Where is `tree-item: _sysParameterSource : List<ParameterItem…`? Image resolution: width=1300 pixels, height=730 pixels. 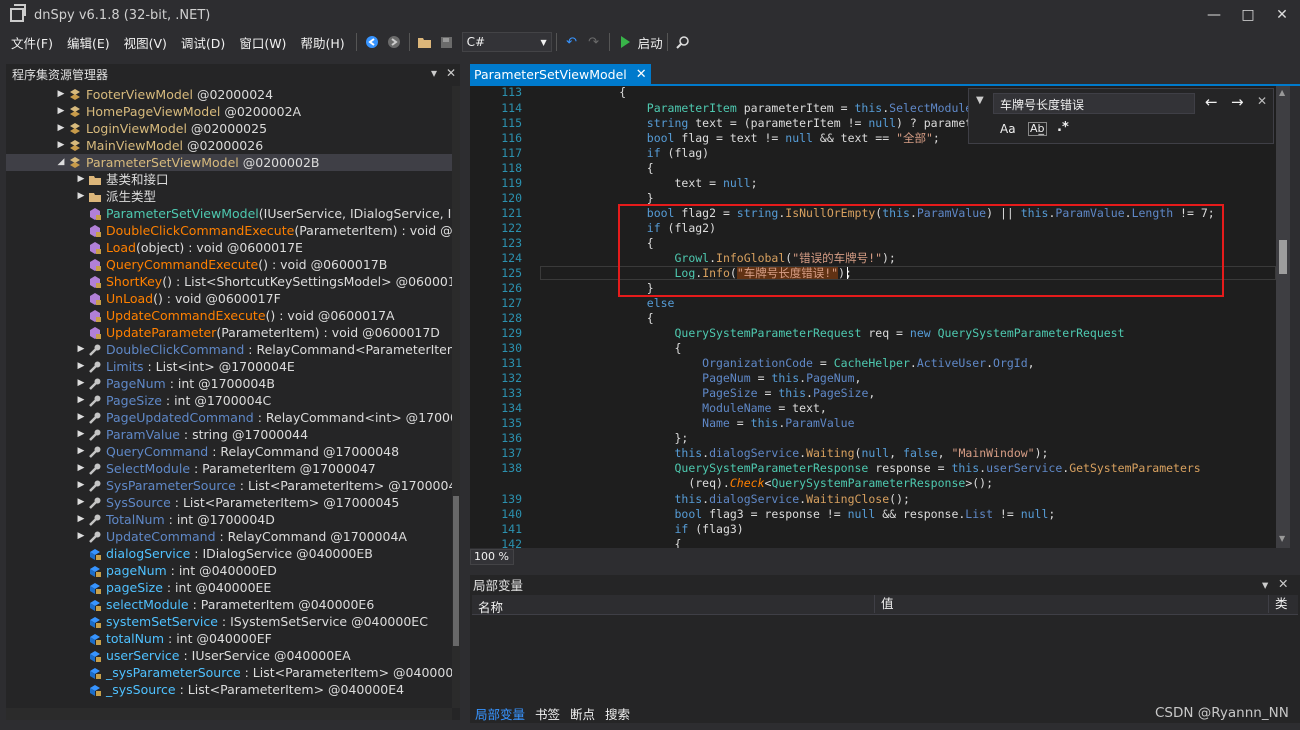 tree-item: _sysParameterSource : List<ParameterItem… is located at coordinates (229, 672).